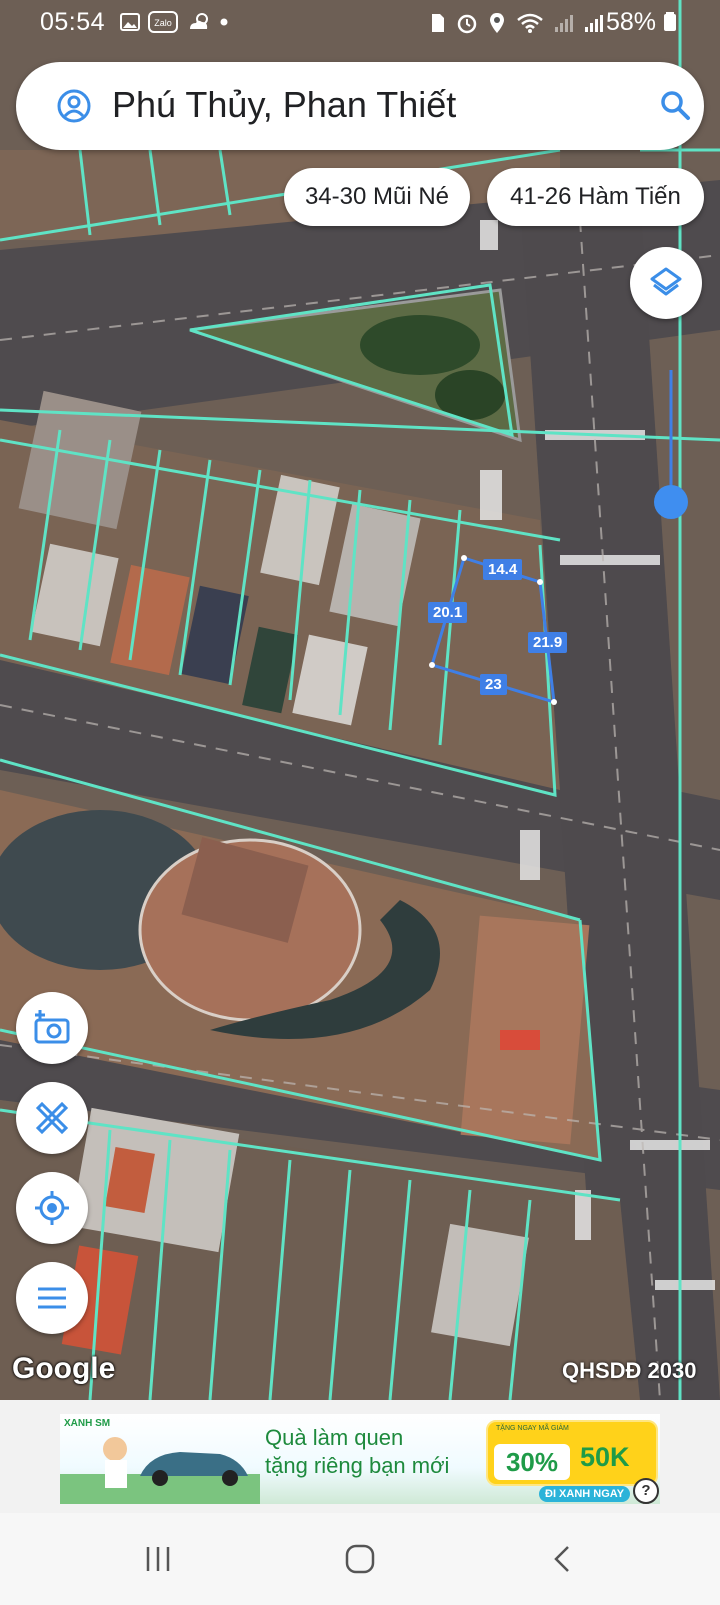 This screenshot has width=720, height=1605. I want to click on locate-button, so click(52, 1208).